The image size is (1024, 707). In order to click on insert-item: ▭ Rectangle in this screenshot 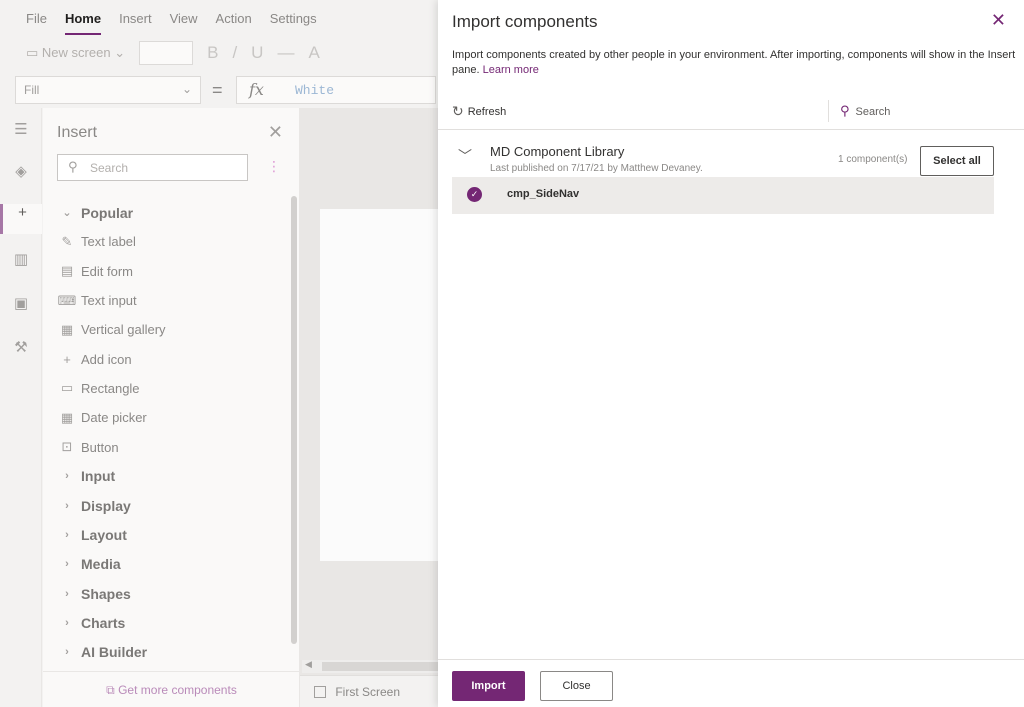, I will do `click(170, 388)`.